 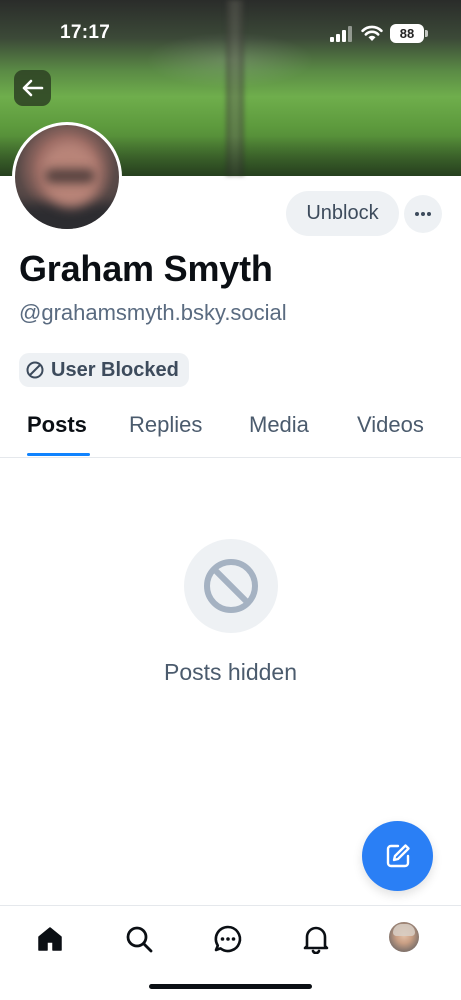 What do you see at coordinates (153, 312) in the screenshot?
I see `profile-handle: @grahamsmyth.bsky.social` at bounding box center [153, 312].